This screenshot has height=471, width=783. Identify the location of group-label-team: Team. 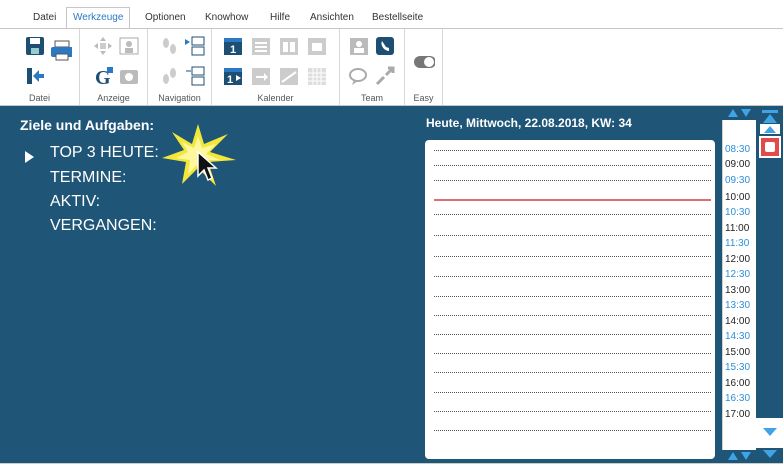
(371, 98).